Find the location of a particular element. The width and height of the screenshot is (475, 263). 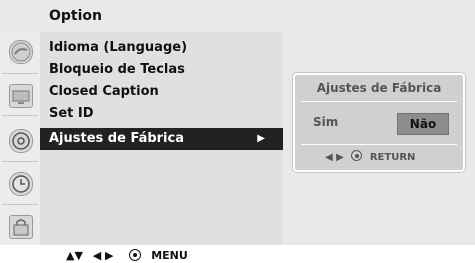

menu-hint: MENU is located at coordinates (169, 255).